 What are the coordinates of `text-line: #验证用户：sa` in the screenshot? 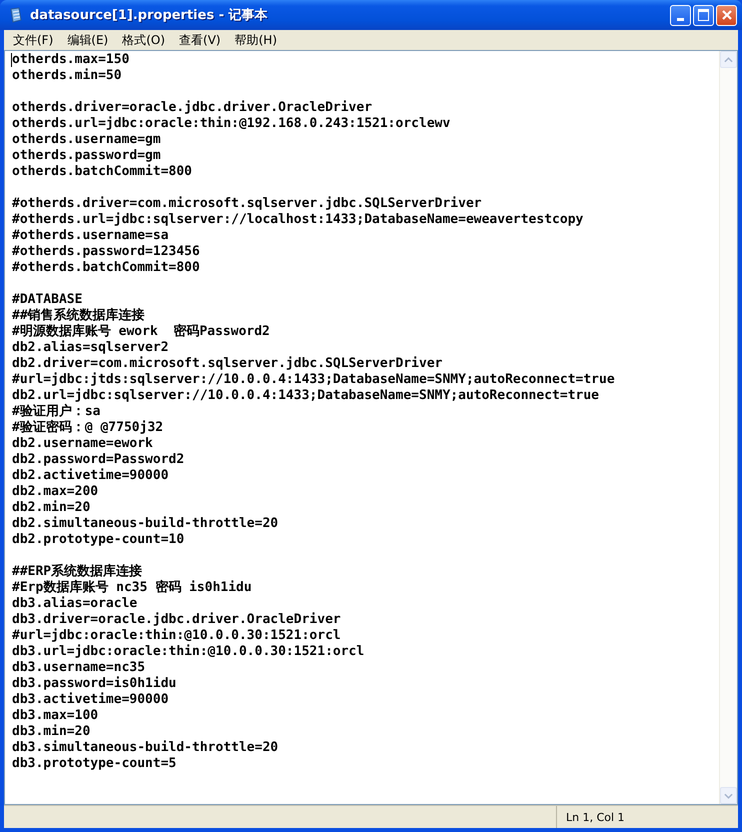 It's located at (56, 412).